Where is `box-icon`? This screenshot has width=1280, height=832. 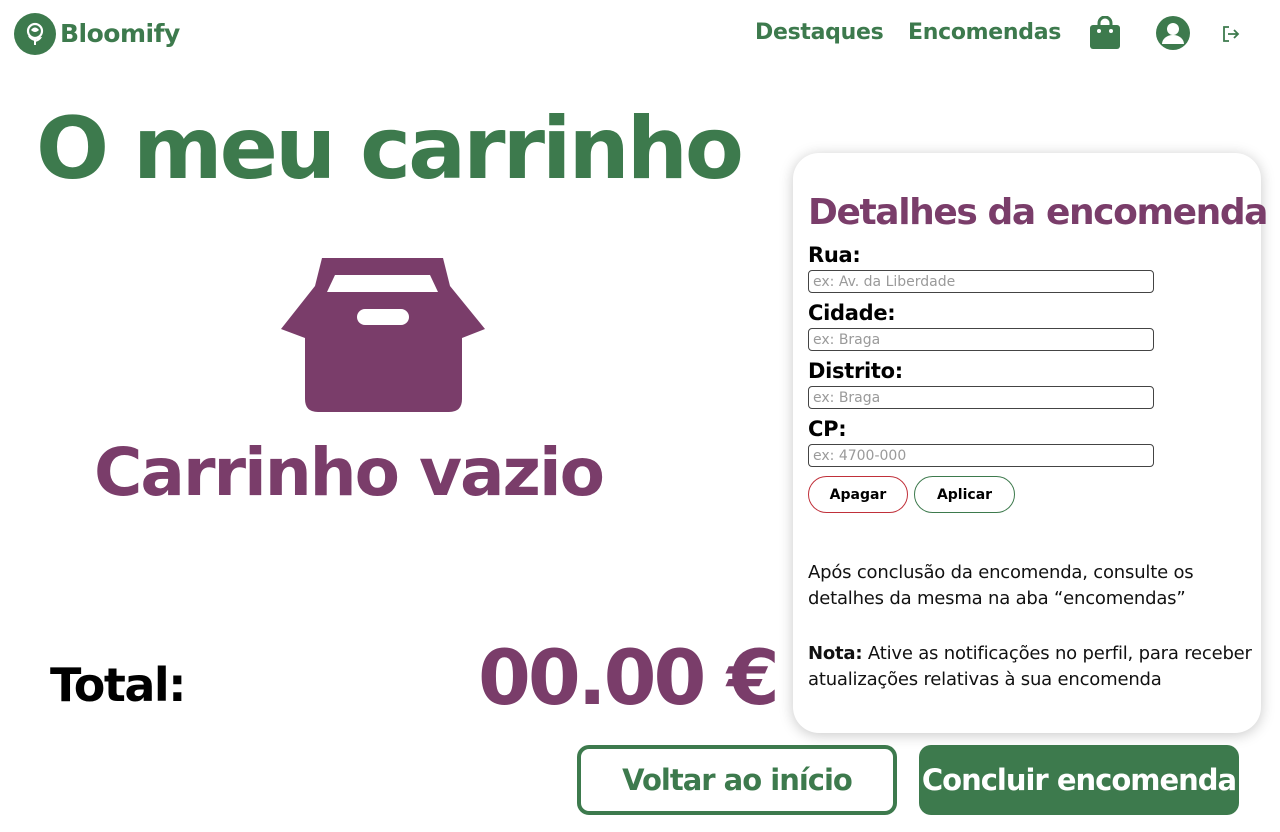
box-icon is located at coordinates (382, 337).